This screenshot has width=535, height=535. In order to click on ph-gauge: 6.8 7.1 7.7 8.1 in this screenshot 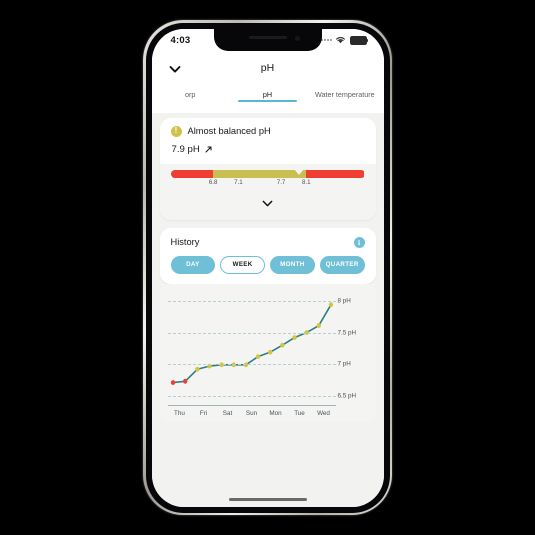, I will do `click(267, 178)`.